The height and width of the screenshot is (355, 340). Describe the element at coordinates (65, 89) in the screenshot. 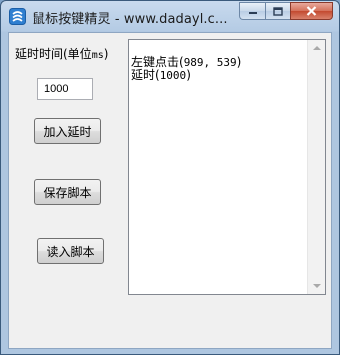

I see `delay-input` at that location.